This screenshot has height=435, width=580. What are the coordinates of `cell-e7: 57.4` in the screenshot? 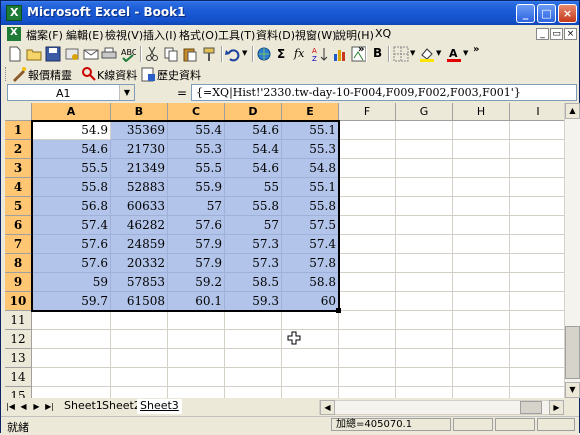 It's located at (310, 244).